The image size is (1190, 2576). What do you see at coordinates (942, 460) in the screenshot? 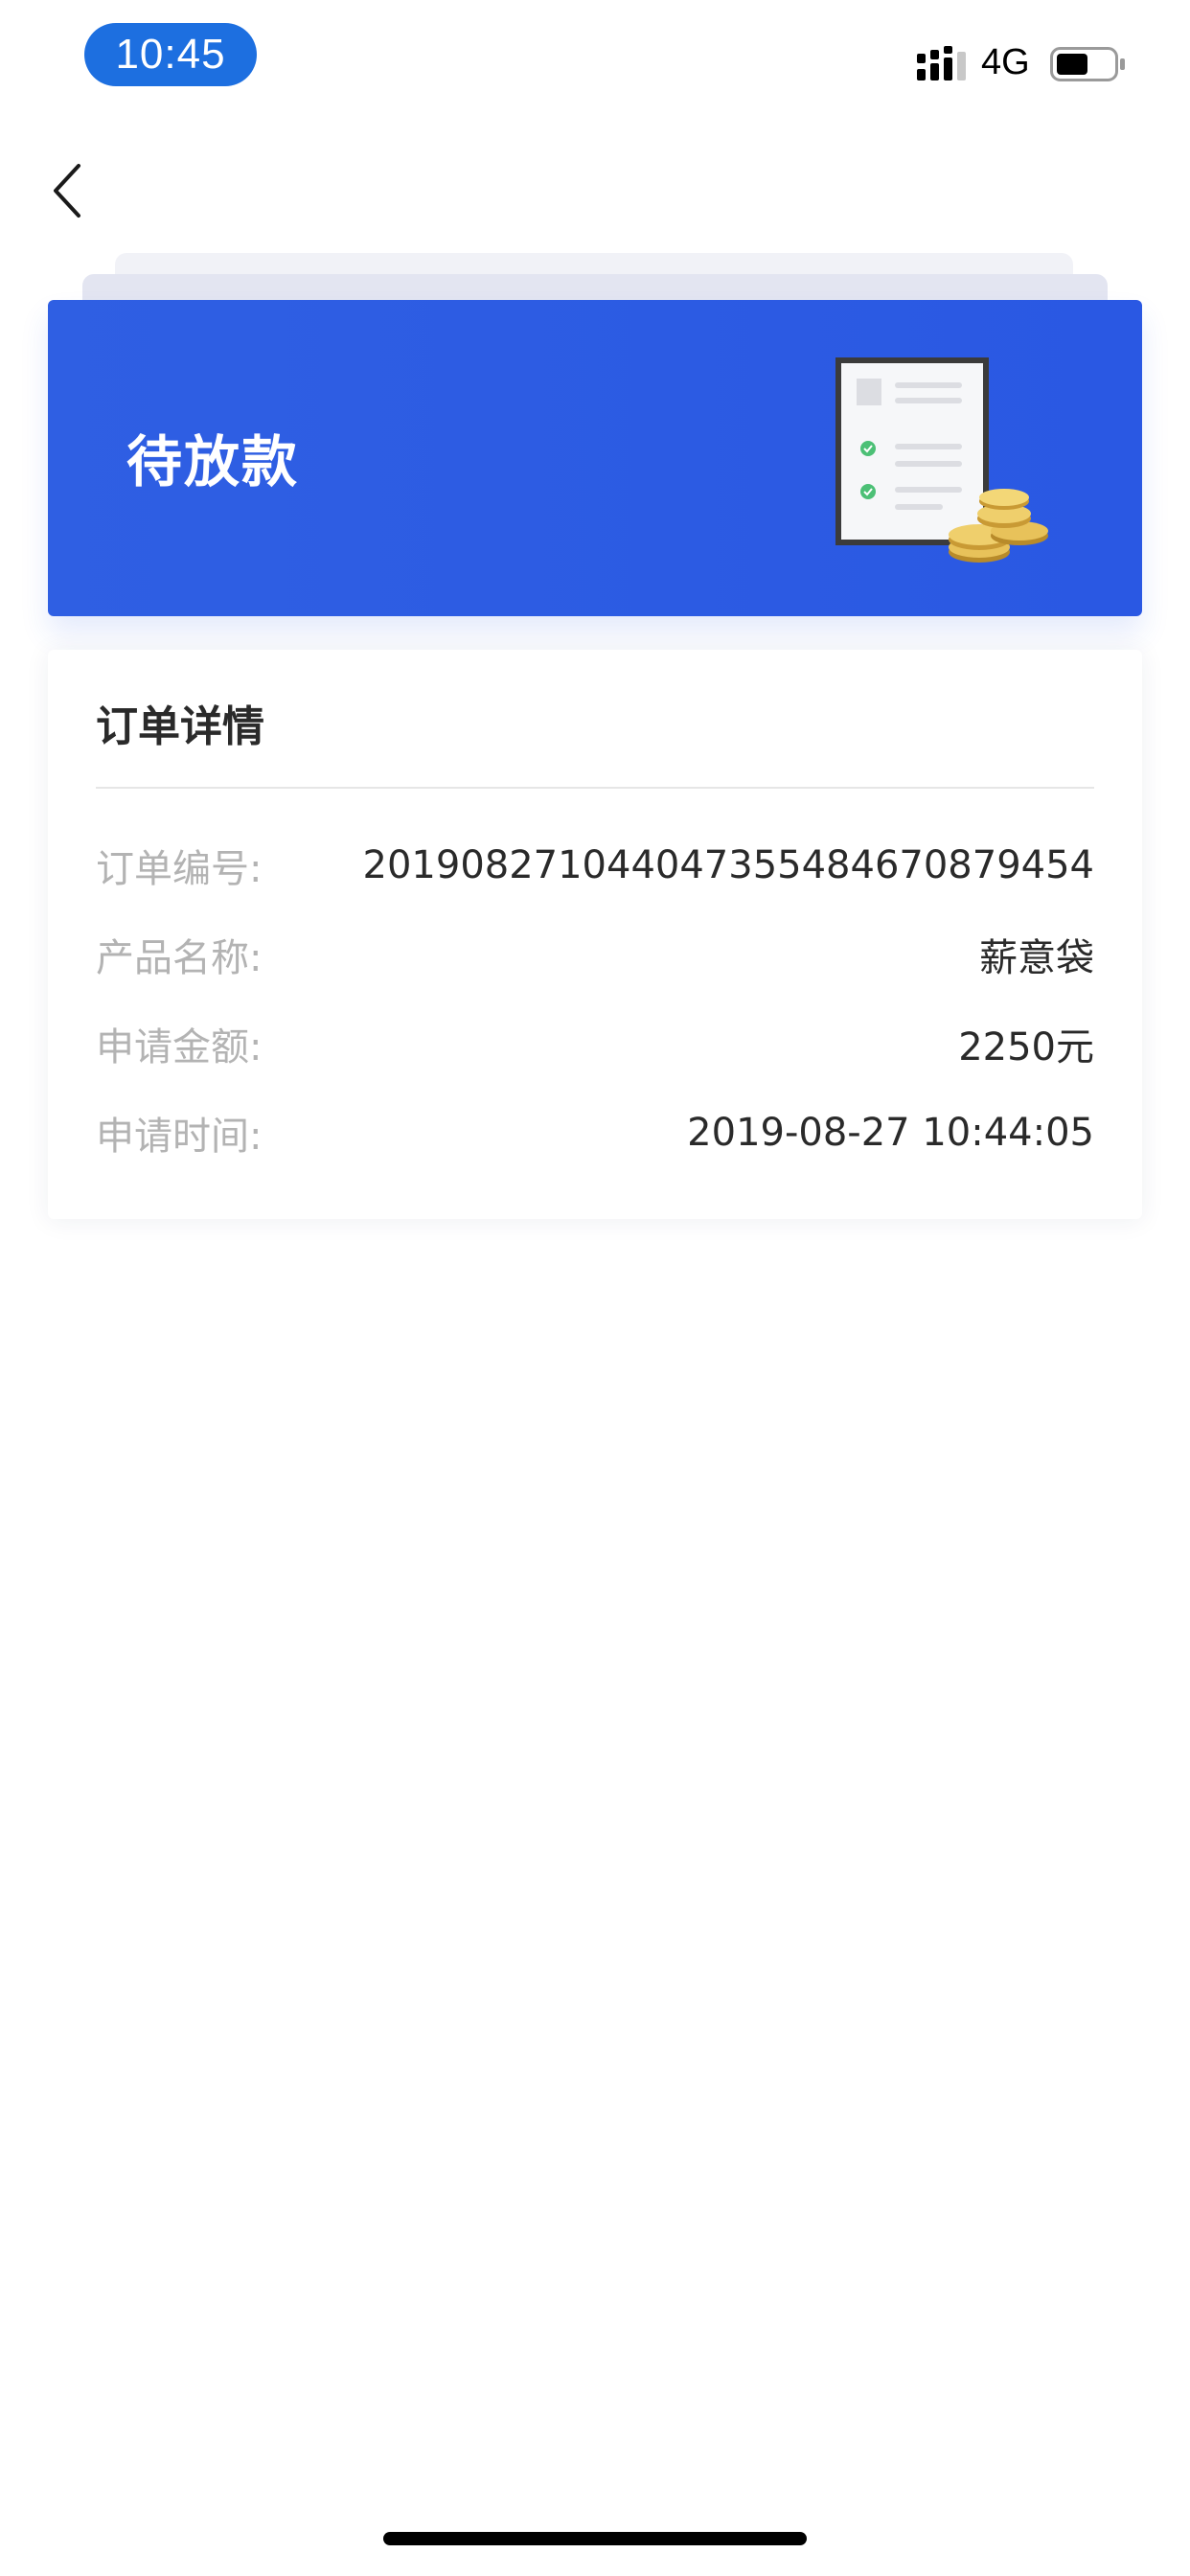
I see `document-with-coins-icon` at bounding box center [942, 460].